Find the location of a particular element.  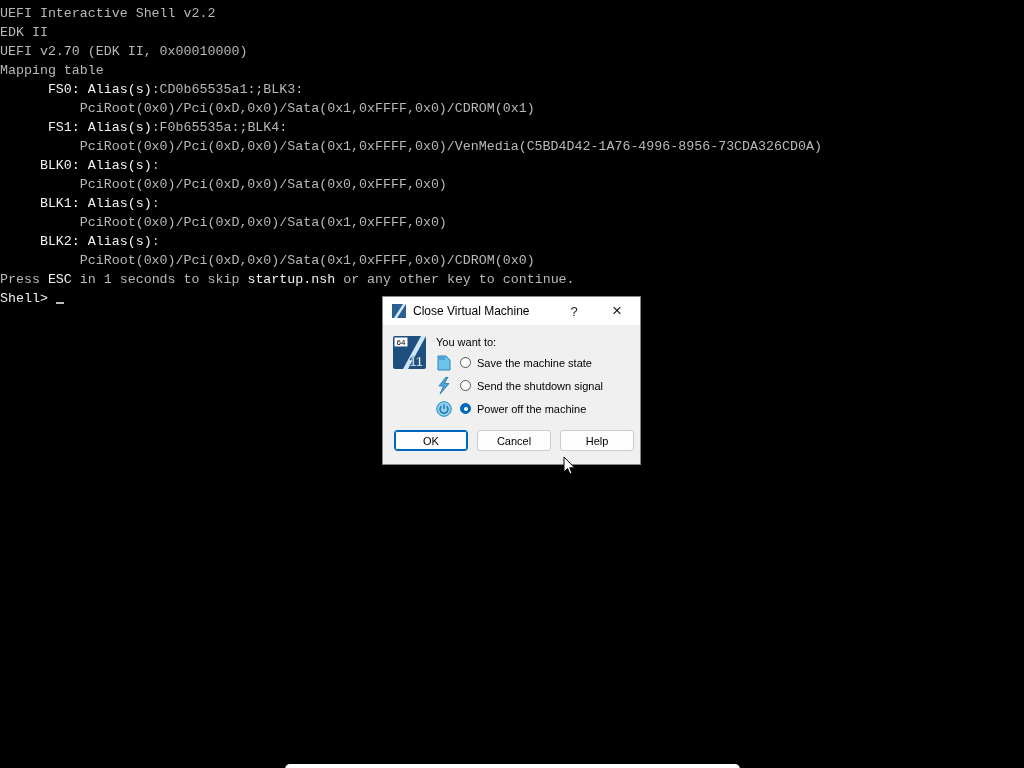

dialog-button: Help is located at coordinates (597, 440).